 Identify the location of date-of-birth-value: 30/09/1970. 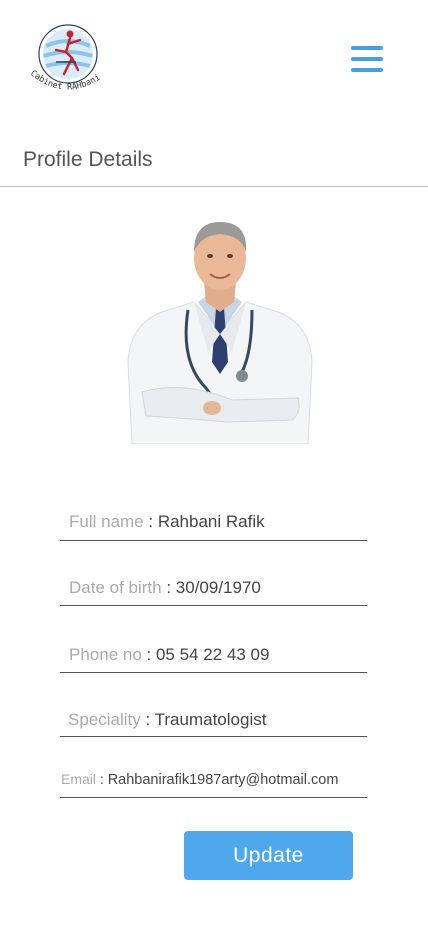
(218, 587).